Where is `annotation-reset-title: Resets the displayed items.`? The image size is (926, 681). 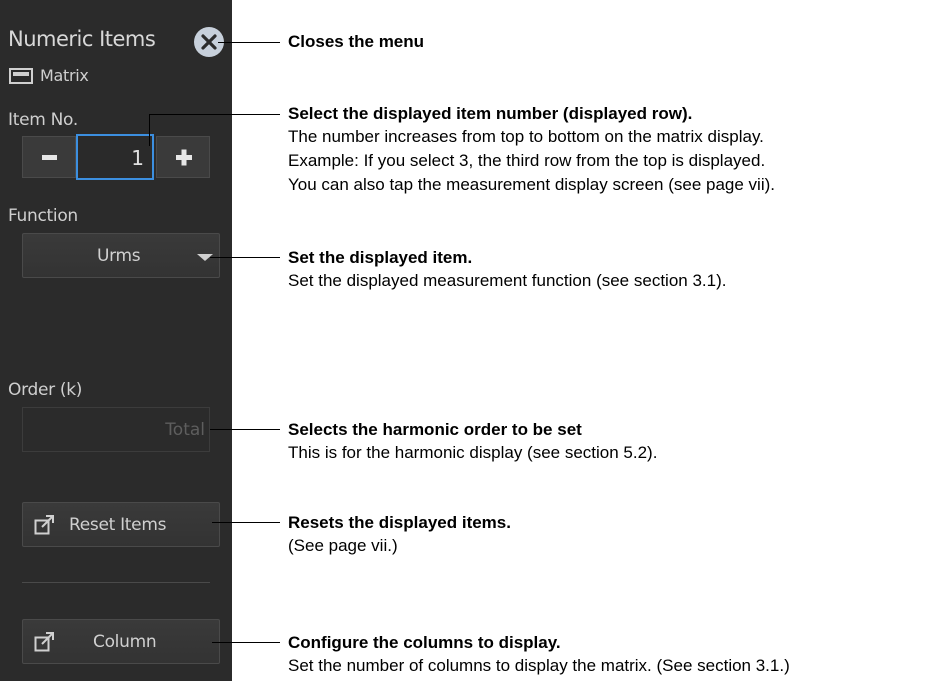 annotation-reset-title: Resets the displayed items. is located at coordinates (399, 522).